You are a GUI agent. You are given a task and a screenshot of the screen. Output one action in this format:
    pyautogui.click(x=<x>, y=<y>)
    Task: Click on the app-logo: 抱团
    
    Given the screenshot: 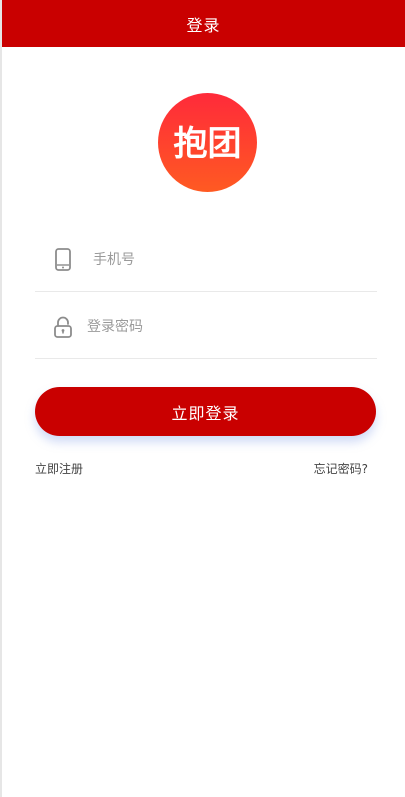 What is the action you would take?
    pyautogui.click(x=207, y=142)
    